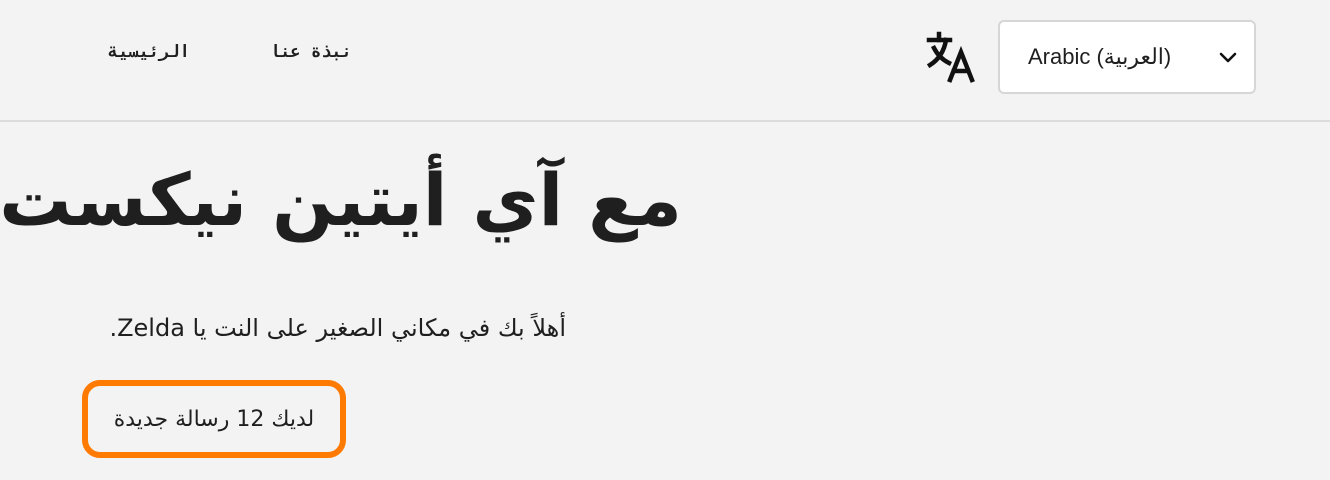  Describe the element at coordinates (311, 52) in the screenshot. I see `nav-link-about: نبذة عنا` at that location.